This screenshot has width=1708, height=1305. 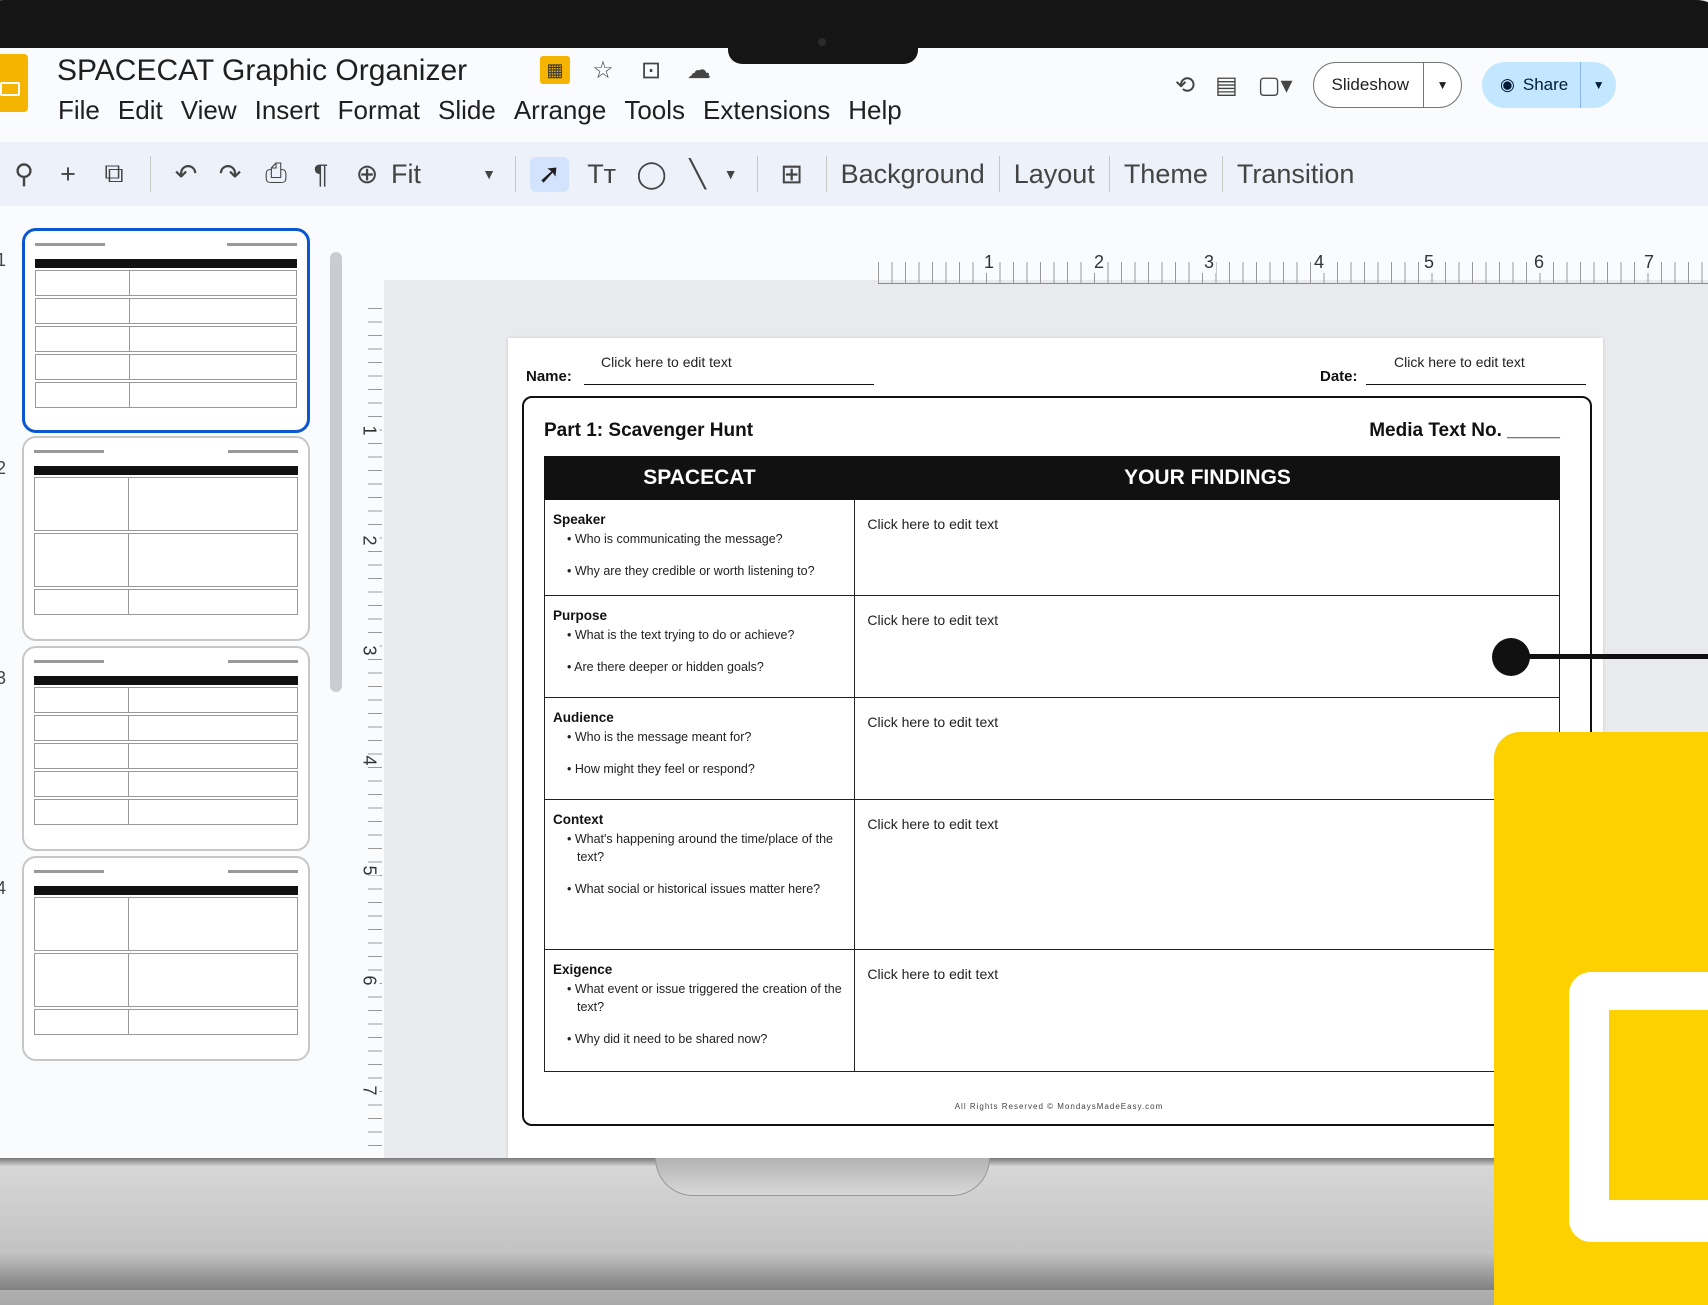 I want to click on slideshow-label: Slideshow, so click(x=1370, y=84).